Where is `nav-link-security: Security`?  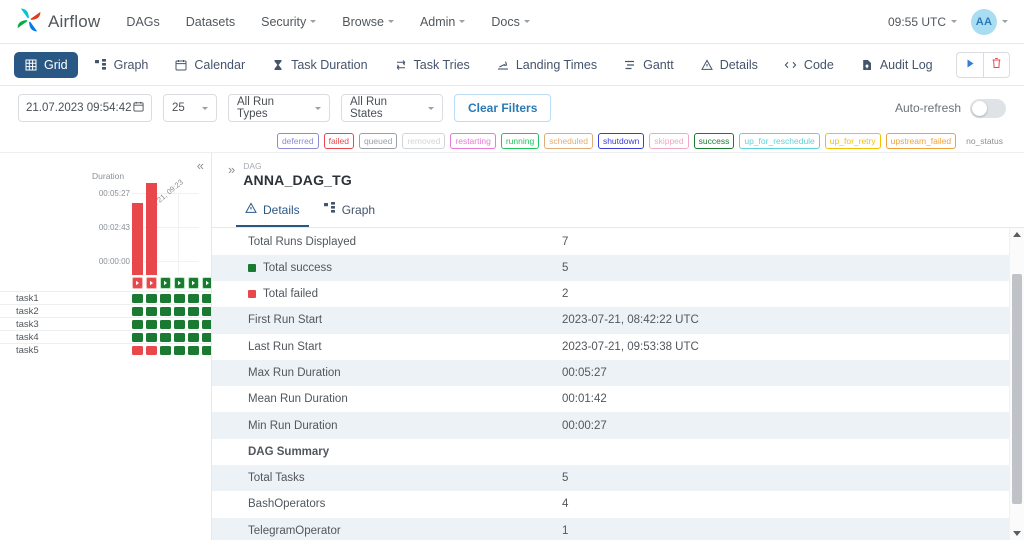 nav-link-security: Security is located at coordinates (289, 22).